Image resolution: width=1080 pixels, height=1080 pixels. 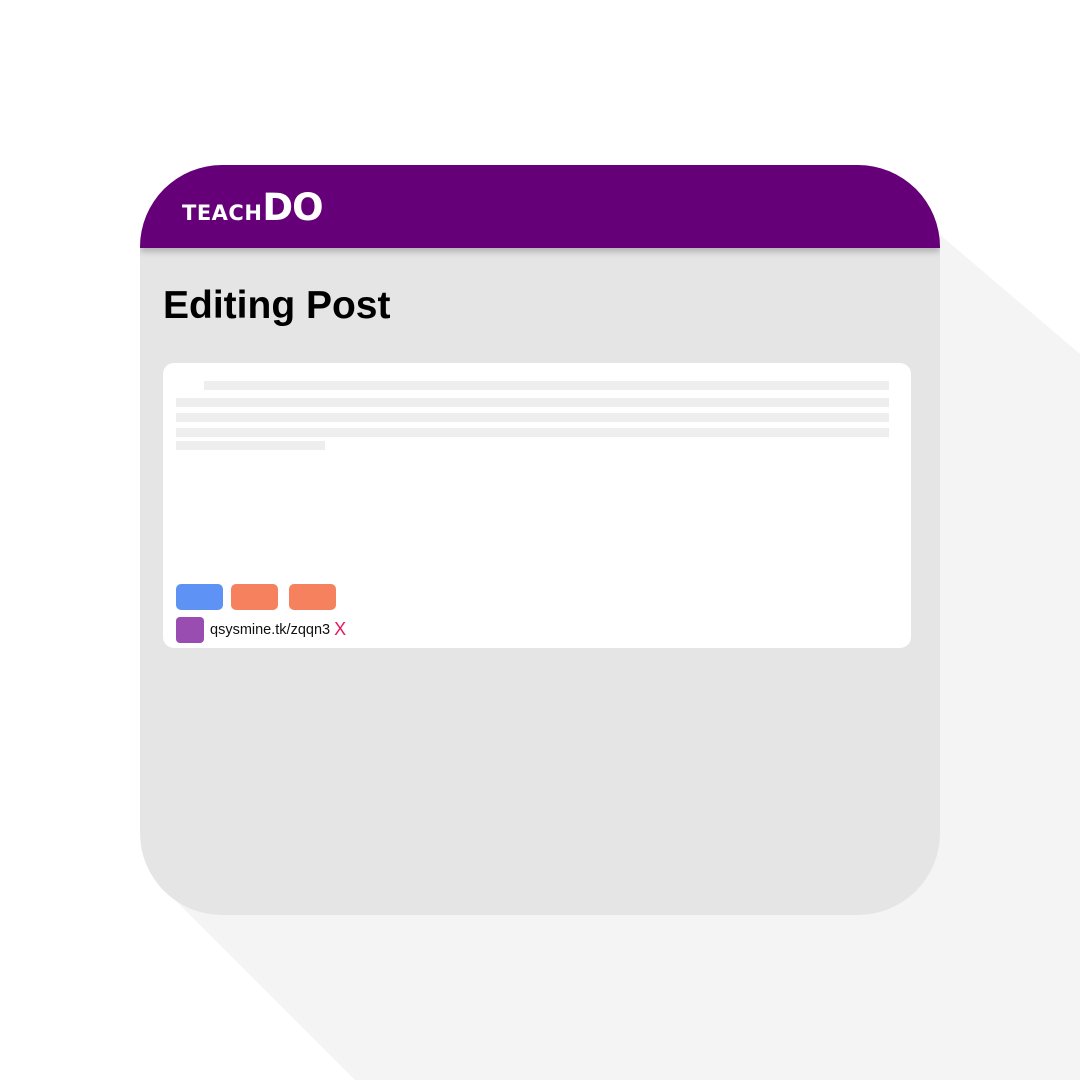 What do you see at coordinates (340, 629) in the screenshot?
I see `remove-attachment-icon: X` at bounding box center [340, 629].